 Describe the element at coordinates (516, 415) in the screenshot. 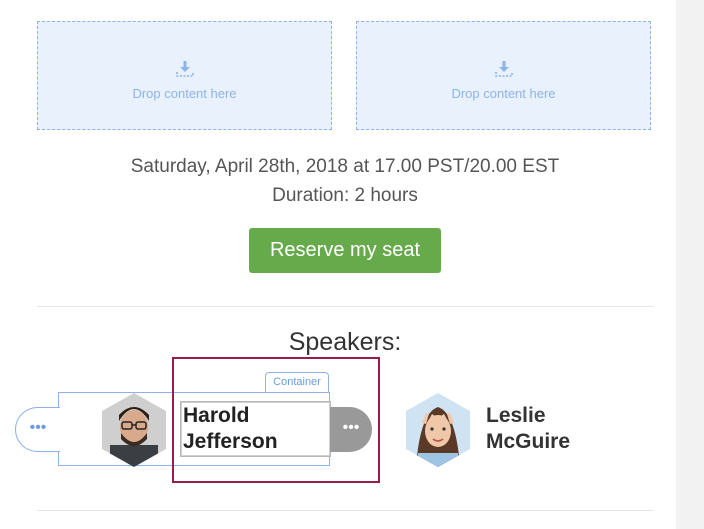

I see `speaker-first-name: Leslie` at that location.